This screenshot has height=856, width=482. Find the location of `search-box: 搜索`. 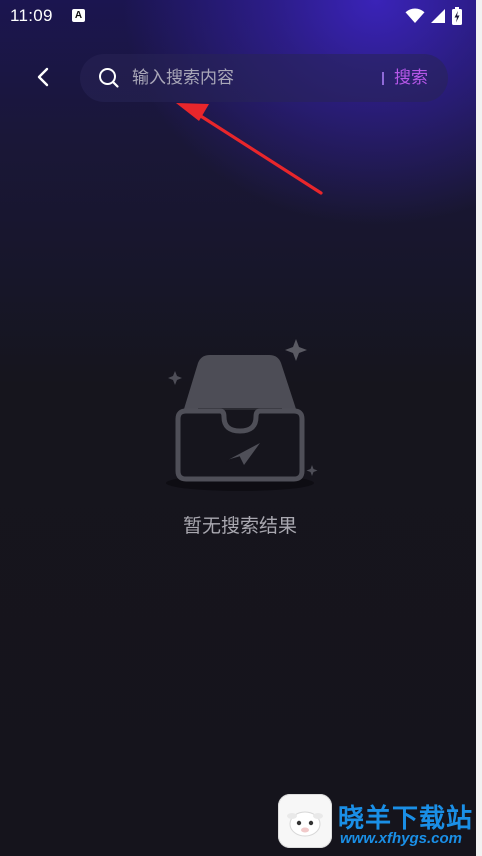

search-box: 搜索 is located at coordinates (264, 78).